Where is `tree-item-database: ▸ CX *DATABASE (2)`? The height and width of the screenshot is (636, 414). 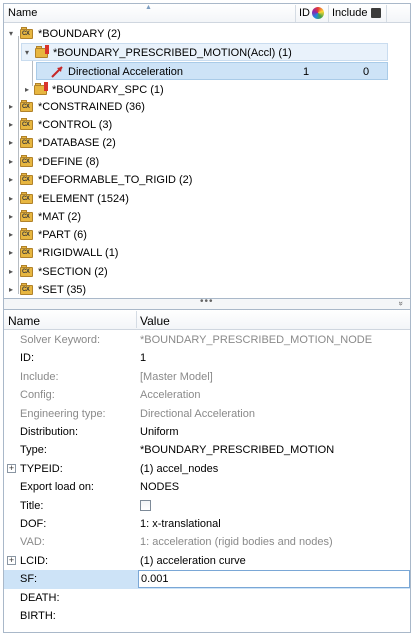
tree-item-database: ▸ CX *DATABASE (2) is located at coordinates (207, 143).